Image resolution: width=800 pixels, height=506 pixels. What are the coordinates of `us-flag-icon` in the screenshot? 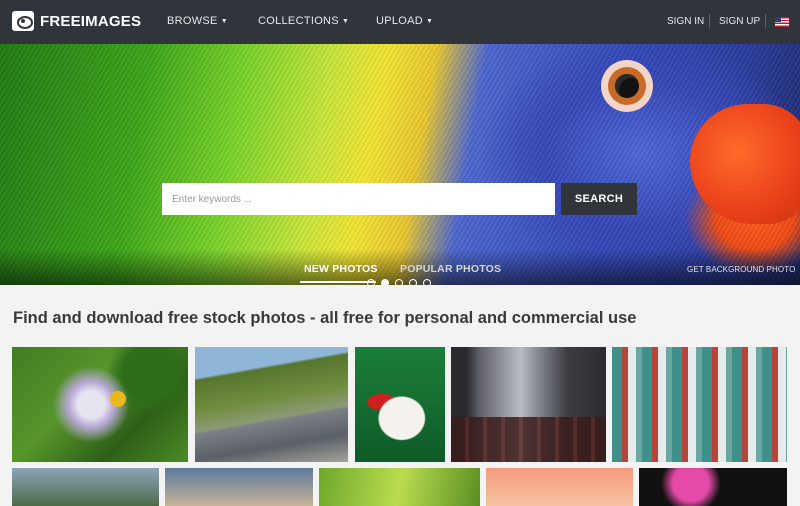 It's located at (782, 22).